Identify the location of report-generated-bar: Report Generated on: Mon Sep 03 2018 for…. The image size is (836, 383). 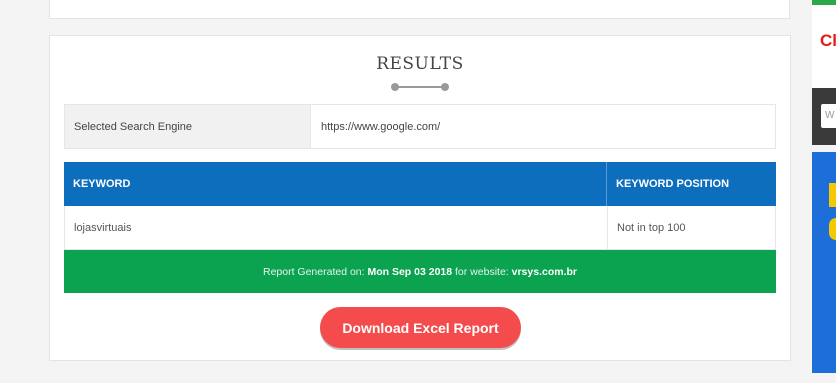
(420, 271).